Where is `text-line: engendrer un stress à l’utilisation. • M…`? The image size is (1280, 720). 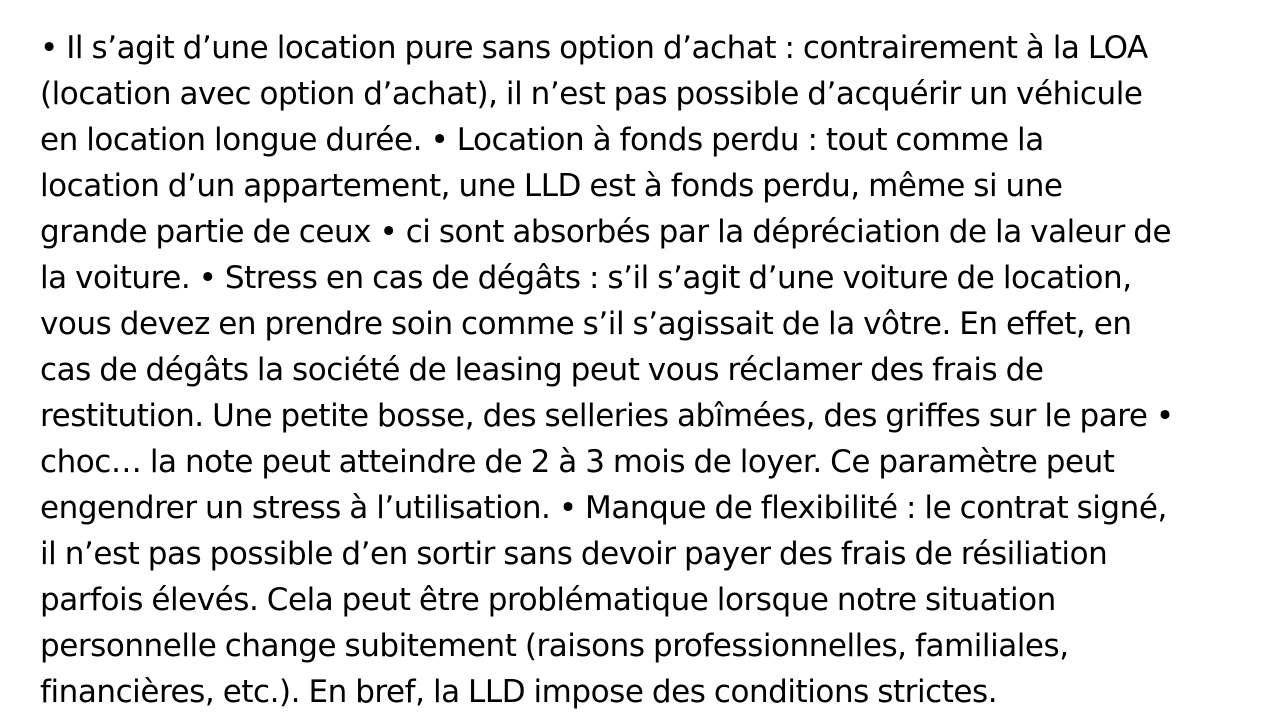 text-line: engendrer un stress à l’utilisation. • M… is located at coordinates (603, 508).